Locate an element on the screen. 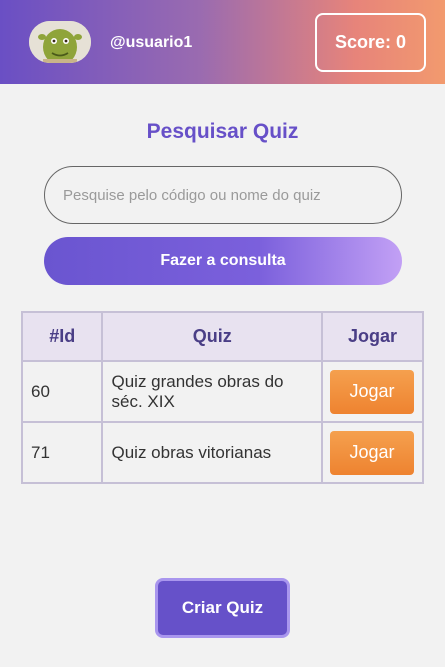 Image resolution: width=445 pixels, height=667 pixels. cell-quiz-name: Quiz grandes obras do séc. XIX is located at coordinates (212, 391).